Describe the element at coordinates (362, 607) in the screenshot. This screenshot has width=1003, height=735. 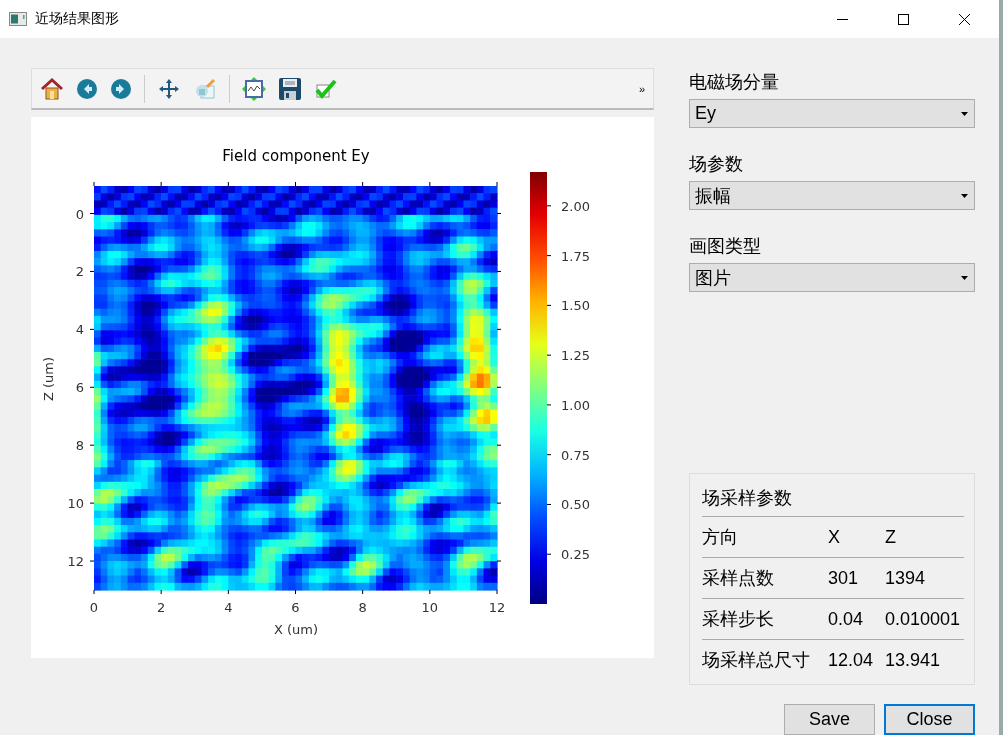
I see `x-tick-label: 8` at that location.